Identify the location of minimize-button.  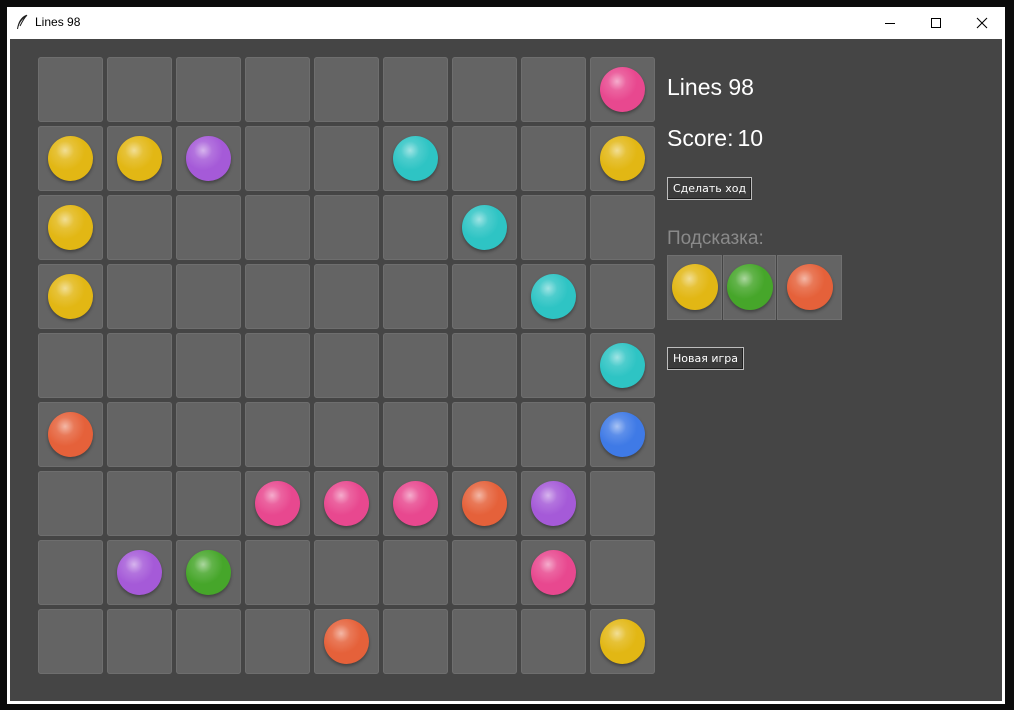
(890, 22).